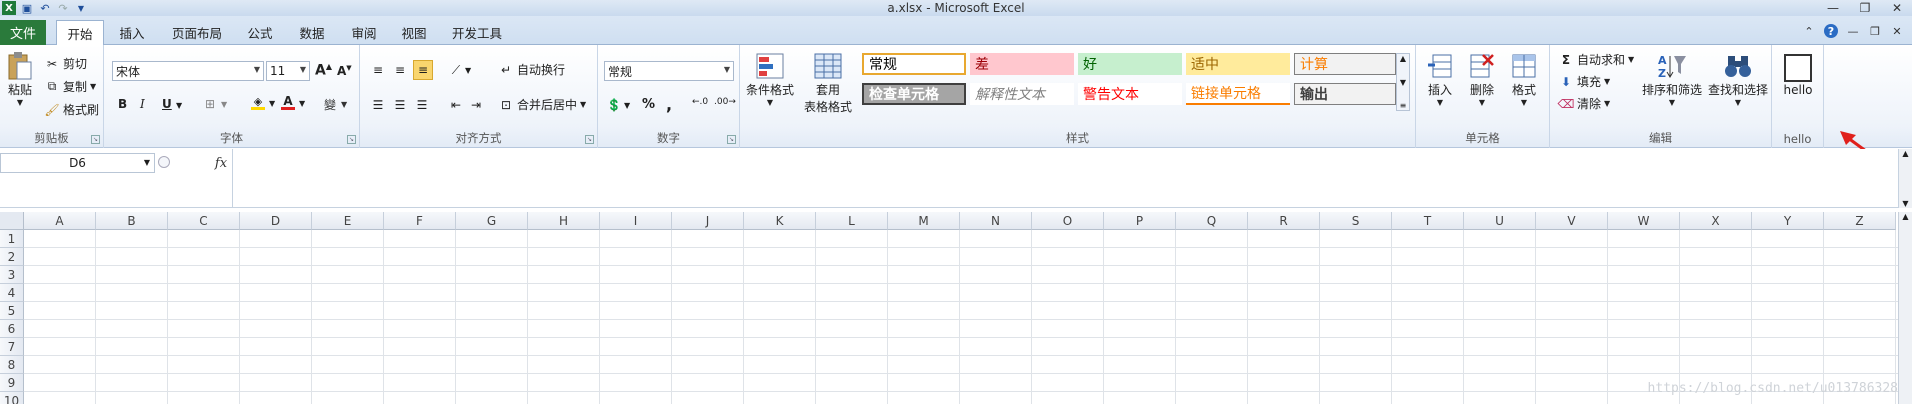 The image size is (1912, 404). I want to click on font-name-combo: 宋体 ▼, so click(188, 71).